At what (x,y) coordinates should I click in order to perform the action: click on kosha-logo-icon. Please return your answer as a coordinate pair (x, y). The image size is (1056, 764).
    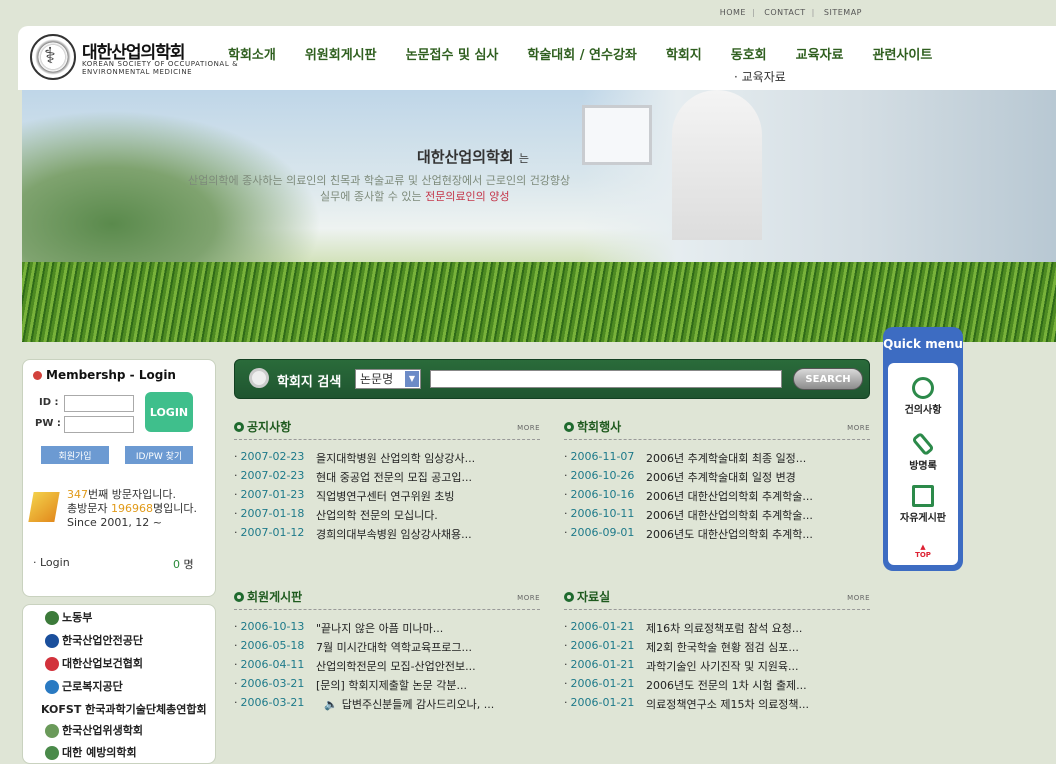
    Looking at the image, I should click on (52, 641).